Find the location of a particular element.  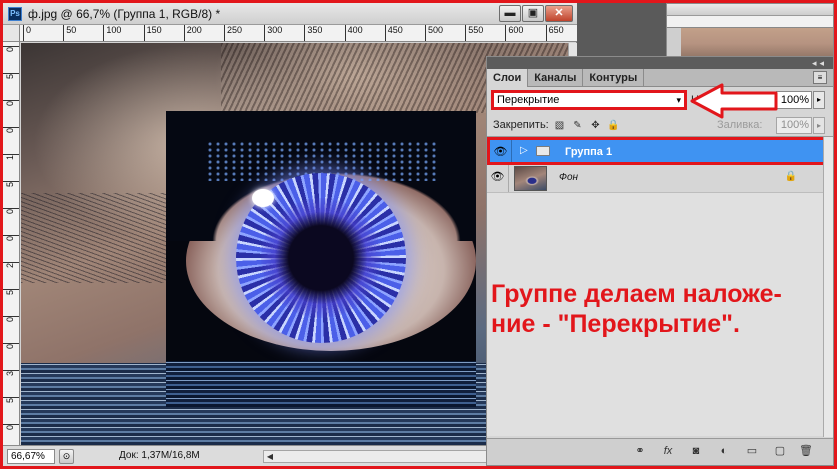

layer-style-fx-icon: fx is located at coordinates (668, 451).